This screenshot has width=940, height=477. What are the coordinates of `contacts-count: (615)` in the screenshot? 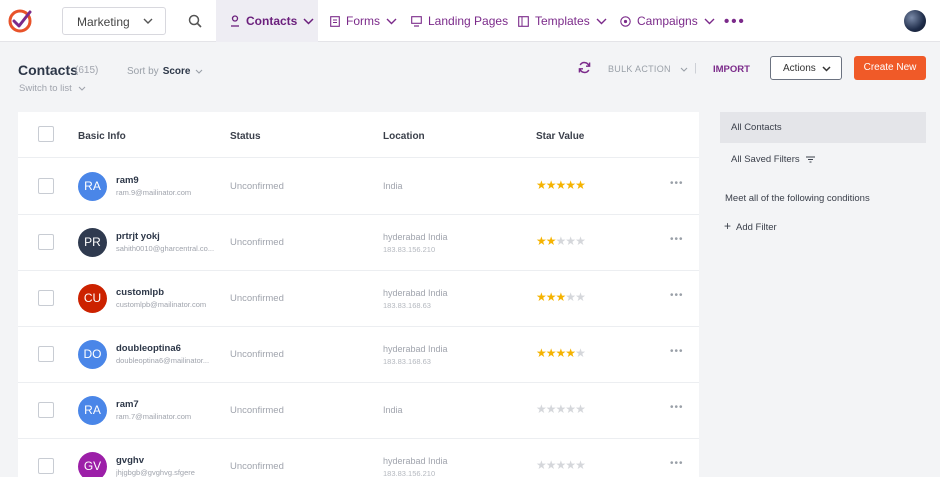 It's located at (87, 70).